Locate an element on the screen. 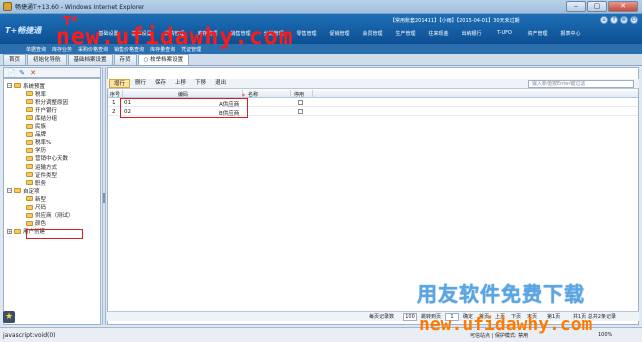 The height and width of the screenshot is (342, 642). logout-icon: ⏻ is located at coordinates (634, 20).